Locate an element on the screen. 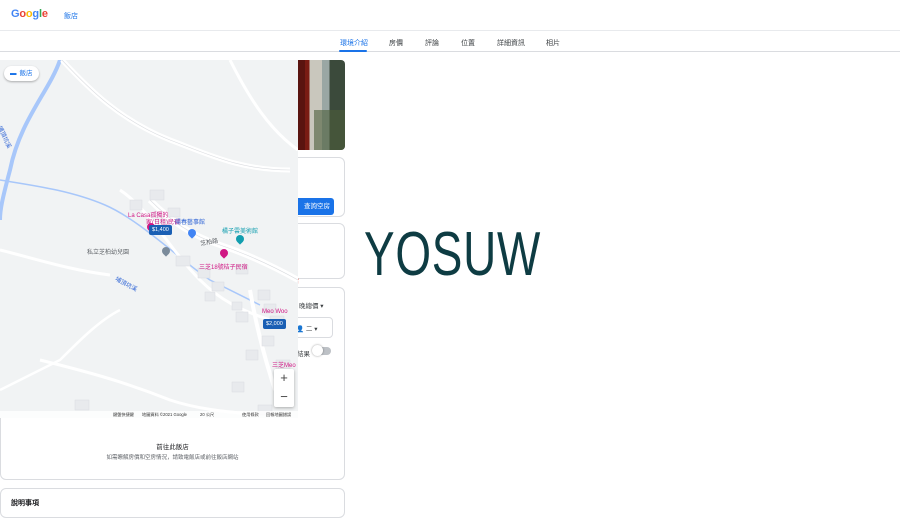 The width and height of the screenshot is (900, 518). filter-label: 結果 is located at coordinates (303, 354).